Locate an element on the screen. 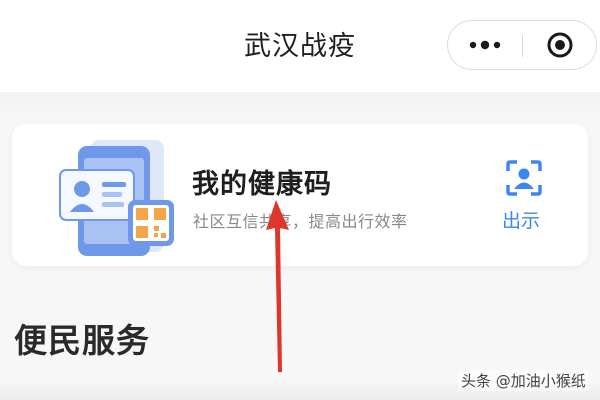 This screenshot has width=600, height=400. target-close-icon is located at coordinates (560, 45).